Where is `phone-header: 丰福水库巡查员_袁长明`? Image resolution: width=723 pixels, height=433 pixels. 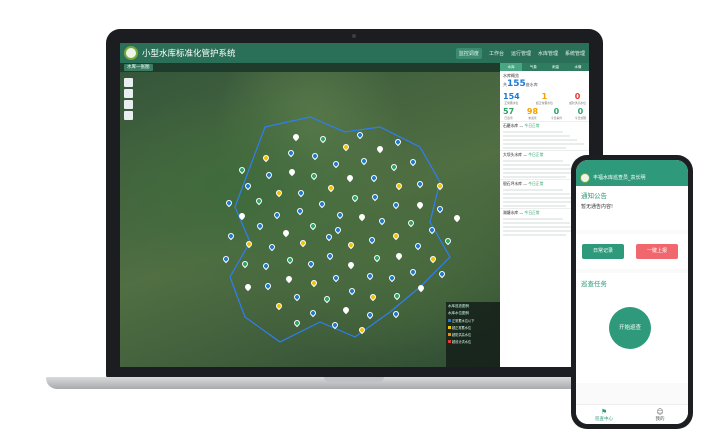 phone-header: 丰福水库巡查员_袁长明 is located at coordinates (632, 177).